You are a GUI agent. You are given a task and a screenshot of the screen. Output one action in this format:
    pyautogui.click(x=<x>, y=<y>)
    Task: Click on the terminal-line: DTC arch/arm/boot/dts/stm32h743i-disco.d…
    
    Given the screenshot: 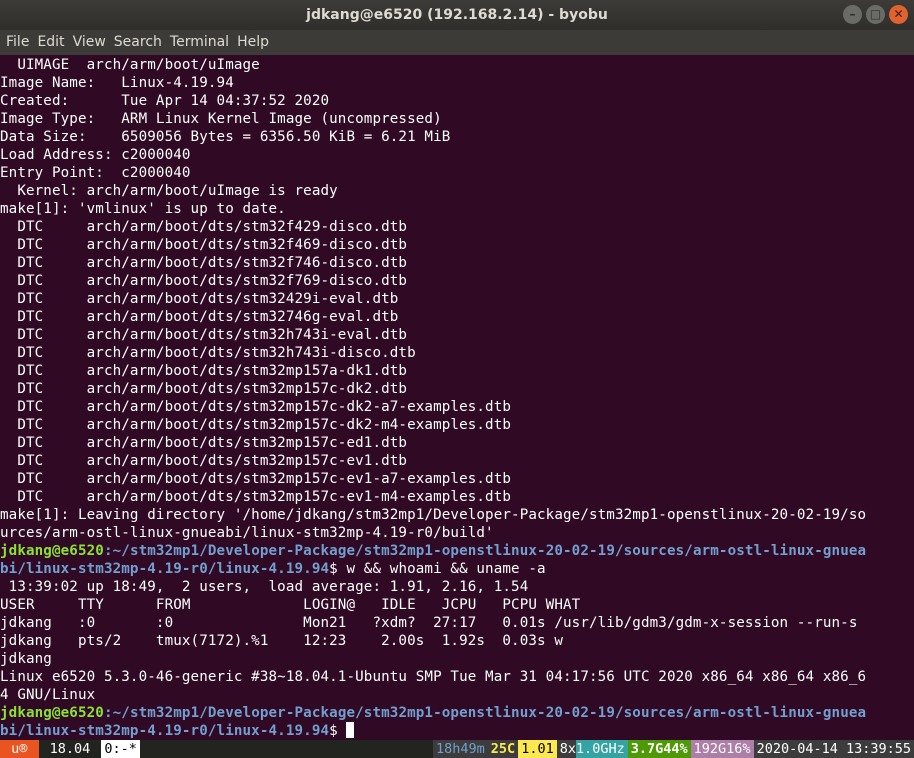 What is the action you would take?
    pyautogui.click(x=208, y=353)
    